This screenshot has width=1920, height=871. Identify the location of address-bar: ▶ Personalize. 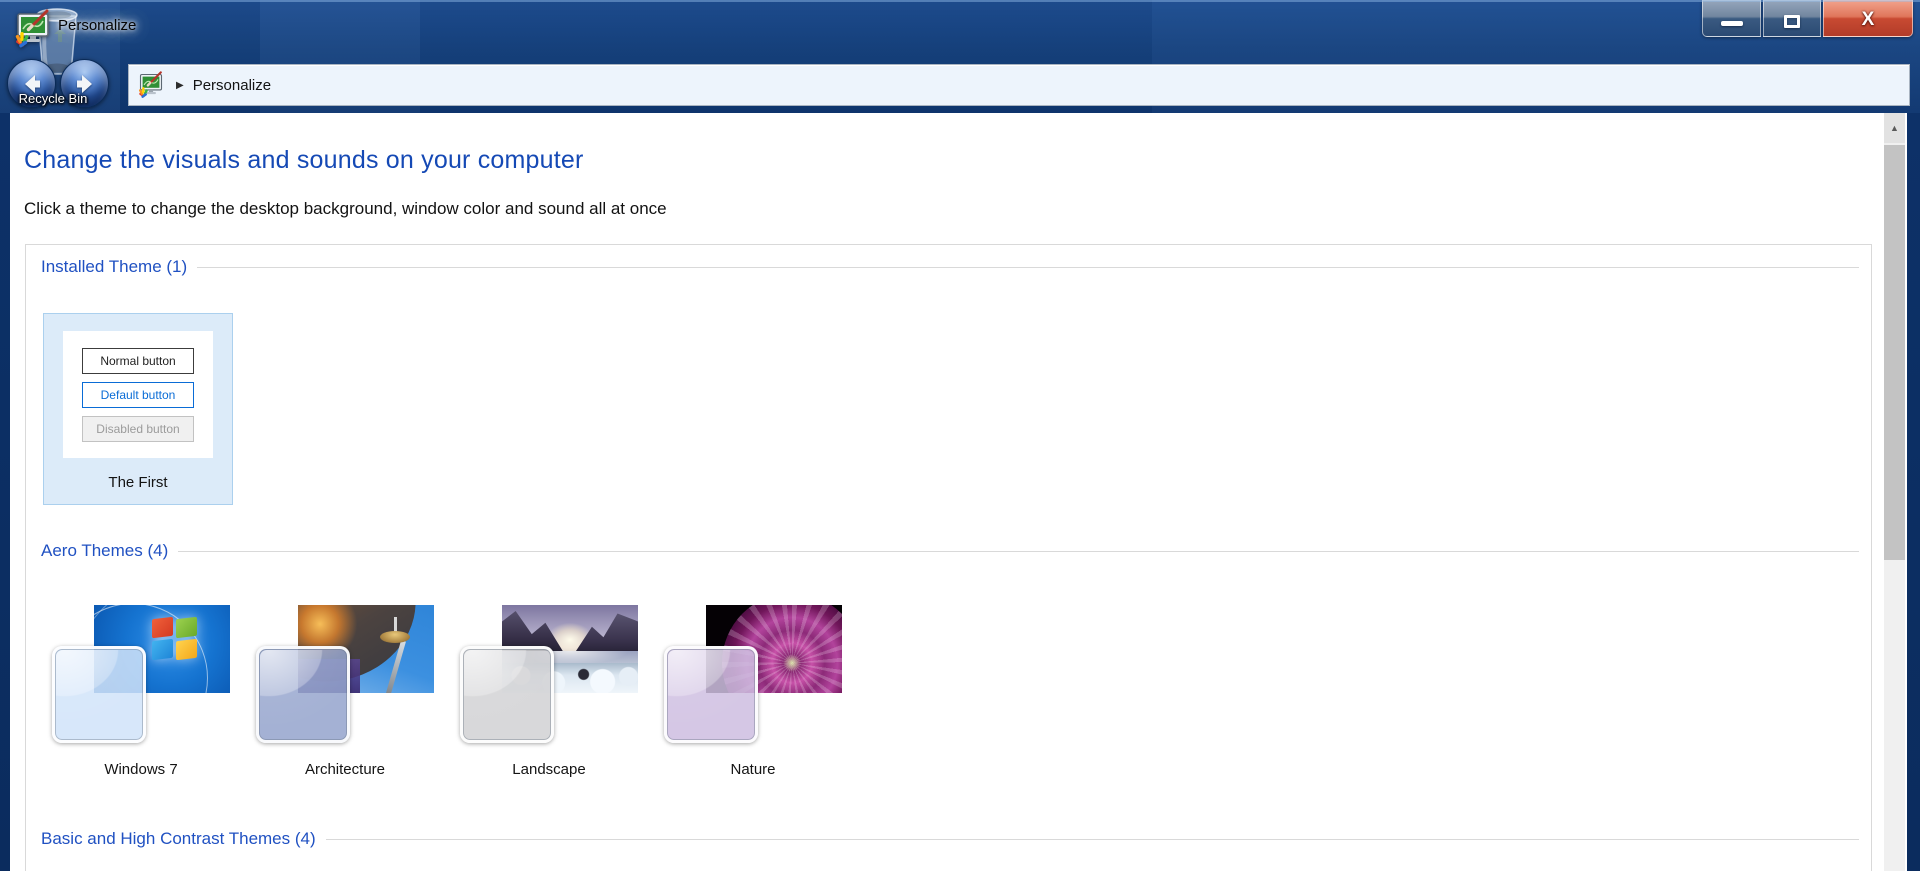
(1019, 85).